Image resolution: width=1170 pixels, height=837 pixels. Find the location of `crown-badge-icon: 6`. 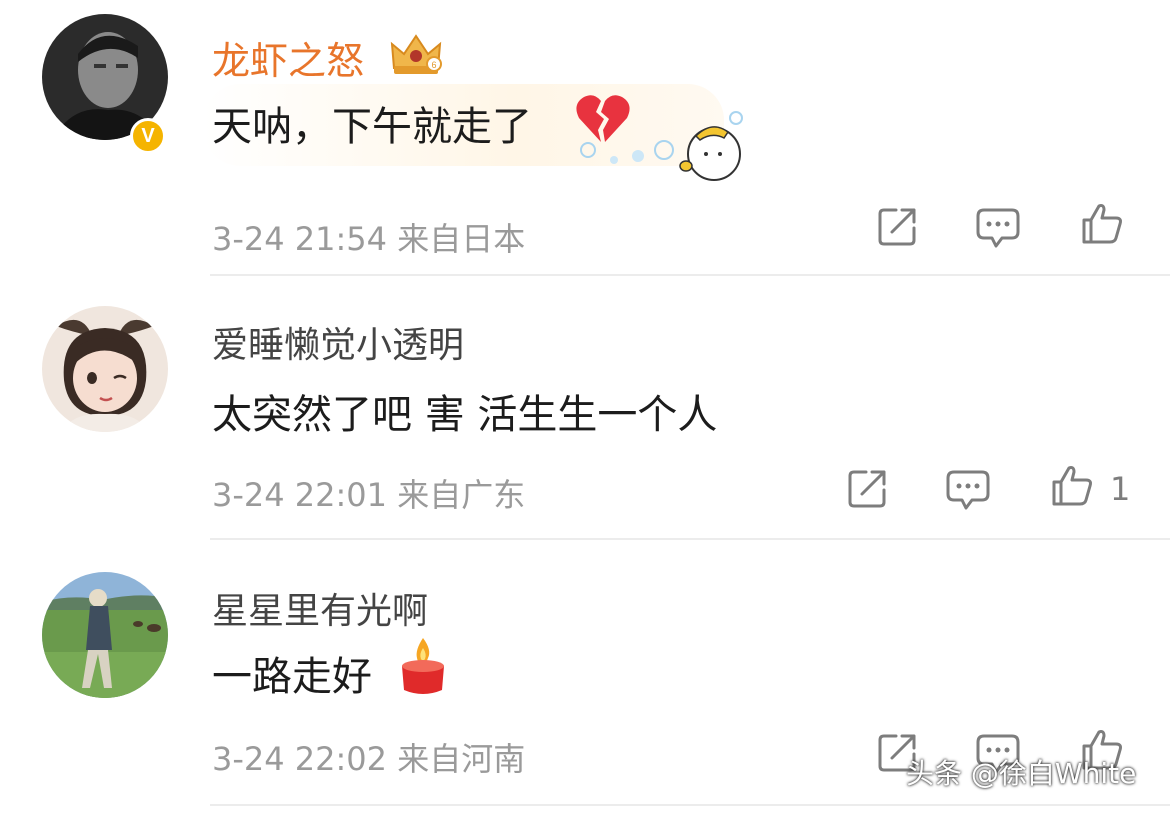

crown-badge-icon: 6 is located at coordinates (416, 54).